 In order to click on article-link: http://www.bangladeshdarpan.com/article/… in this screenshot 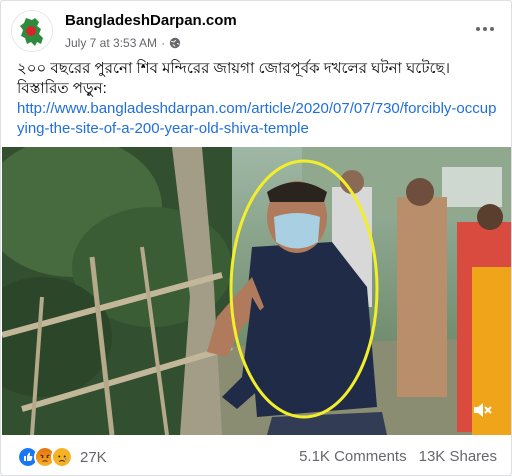, I will do `click(256, 118)`.